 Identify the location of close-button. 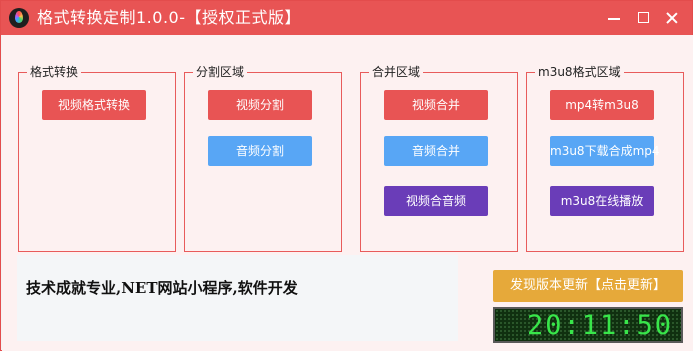
(672, 18).